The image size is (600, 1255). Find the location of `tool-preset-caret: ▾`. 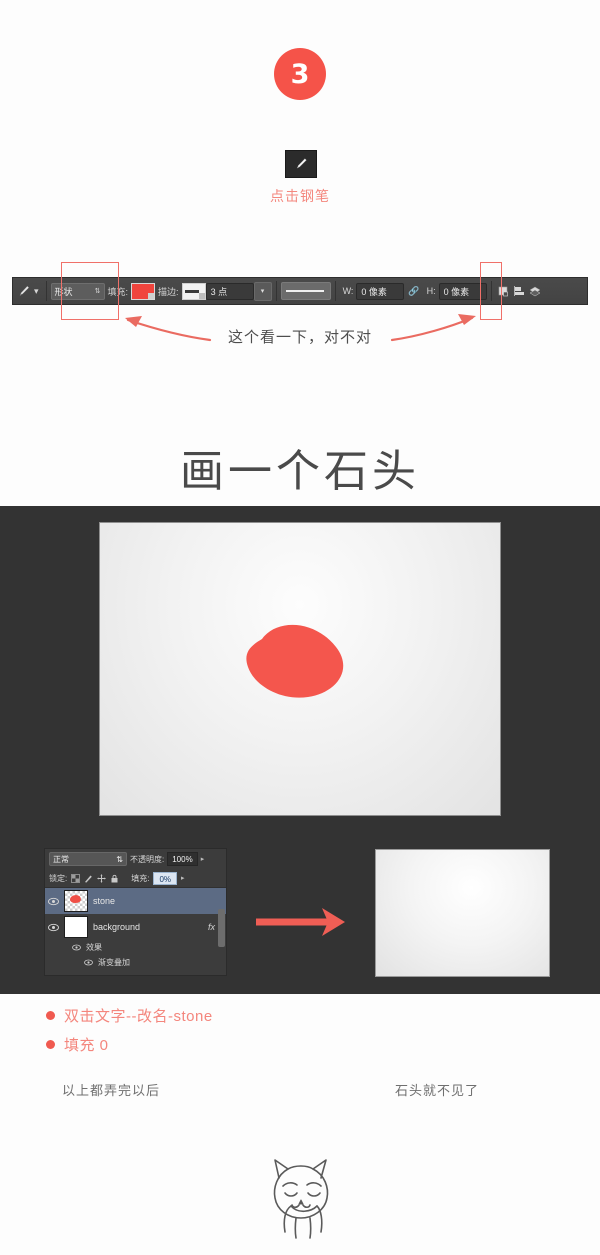

tool-preset-caret: ▾ is located at coordinates (36, 291).